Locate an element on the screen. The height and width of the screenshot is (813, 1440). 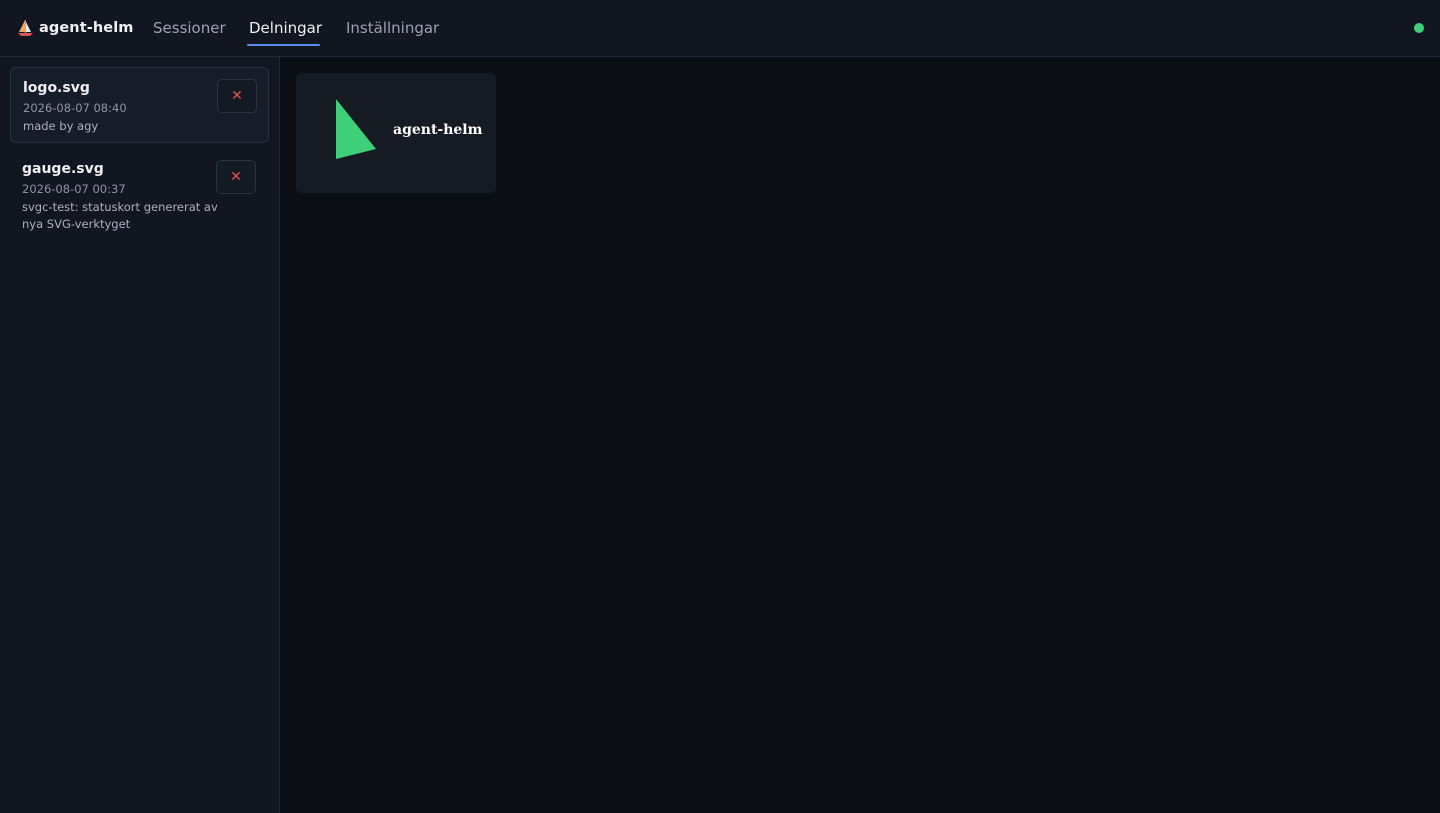
app-brand: agent-helm is located at coordinates (75, 28).